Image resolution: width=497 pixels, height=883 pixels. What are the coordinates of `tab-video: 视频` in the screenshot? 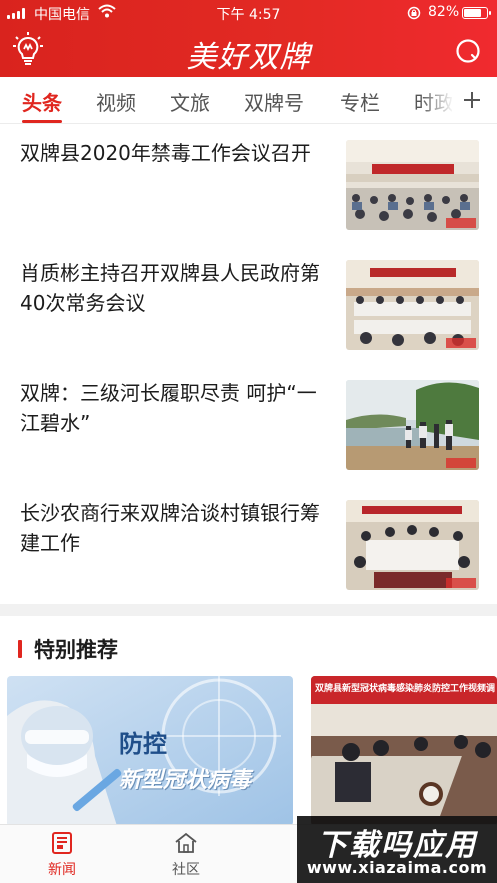 It's located at (116, 101).